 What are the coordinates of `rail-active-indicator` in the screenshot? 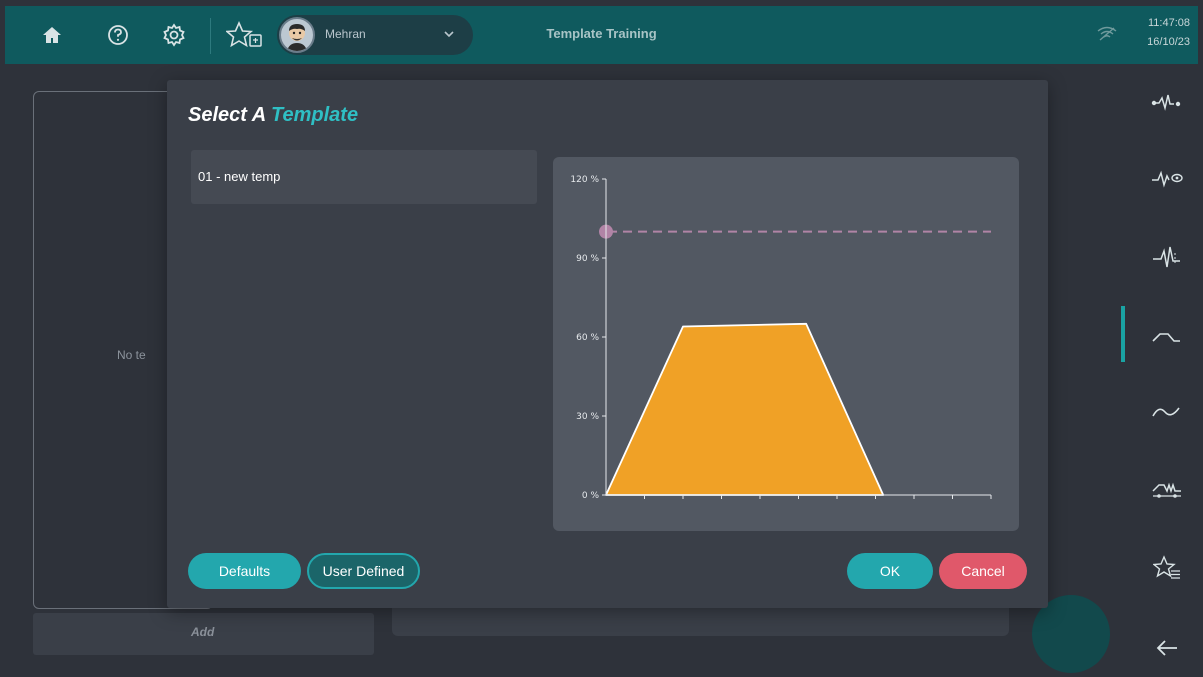 It's located at (1123, 334).